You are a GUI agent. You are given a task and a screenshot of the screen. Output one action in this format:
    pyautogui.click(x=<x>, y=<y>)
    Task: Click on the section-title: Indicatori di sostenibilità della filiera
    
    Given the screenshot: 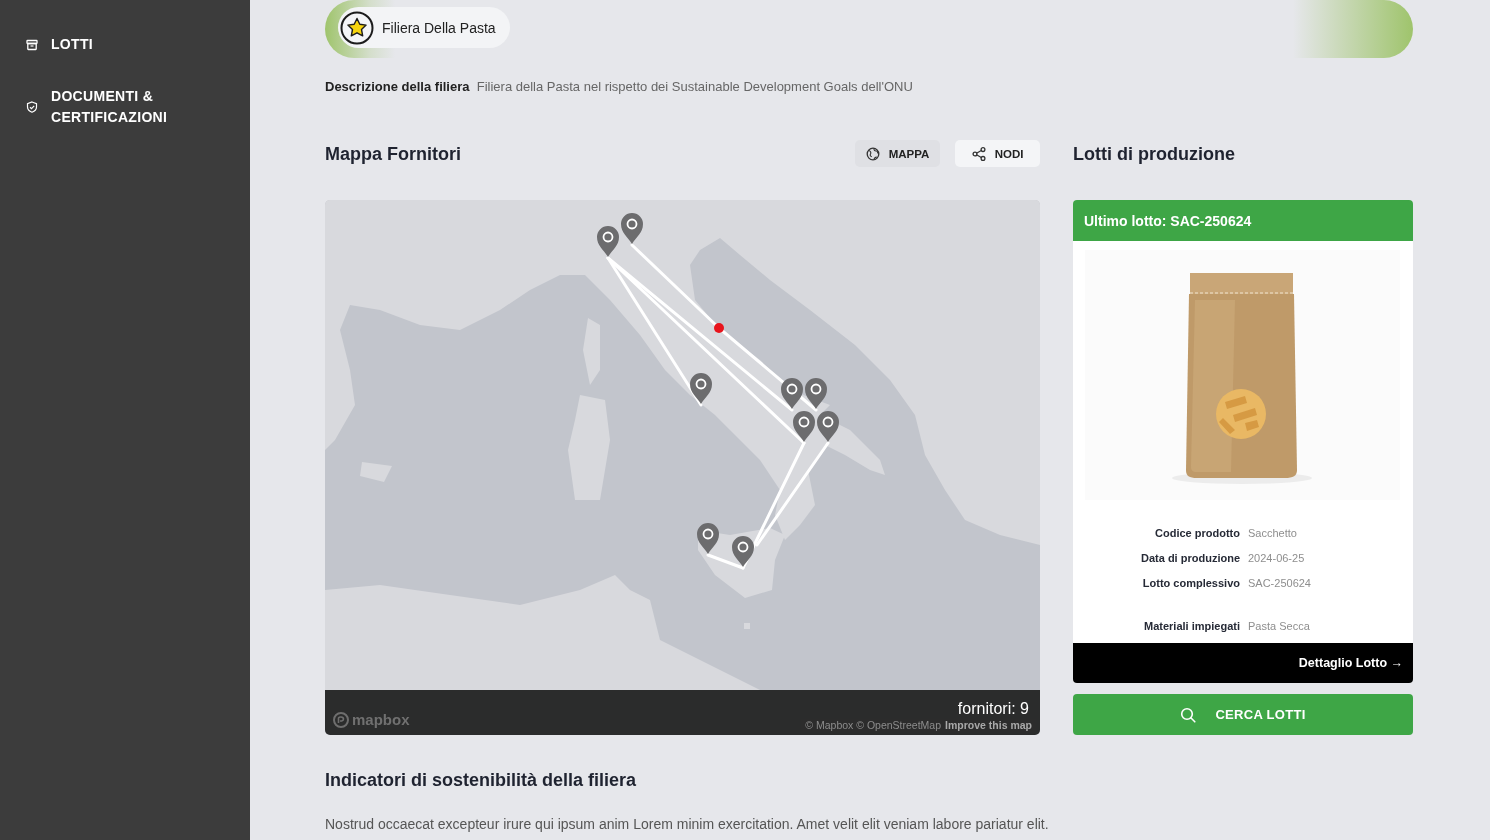 What is the action you would take?
    pyautogui.click(x=481, y=780)
    